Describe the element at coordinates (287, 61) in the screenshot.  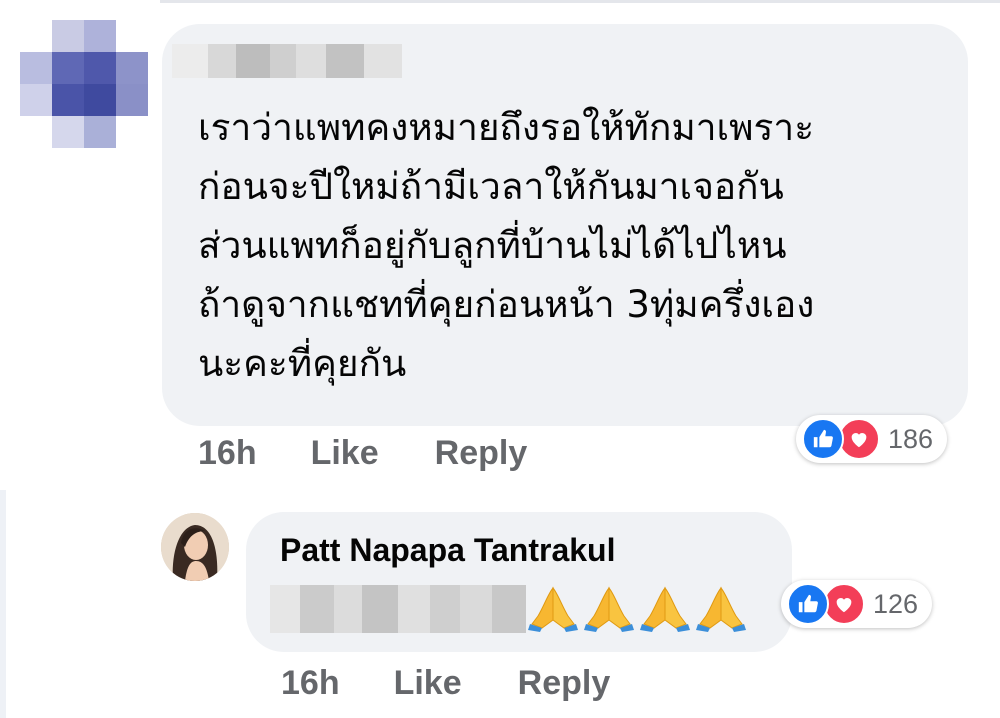
I see `blurred-author-name` at that location.